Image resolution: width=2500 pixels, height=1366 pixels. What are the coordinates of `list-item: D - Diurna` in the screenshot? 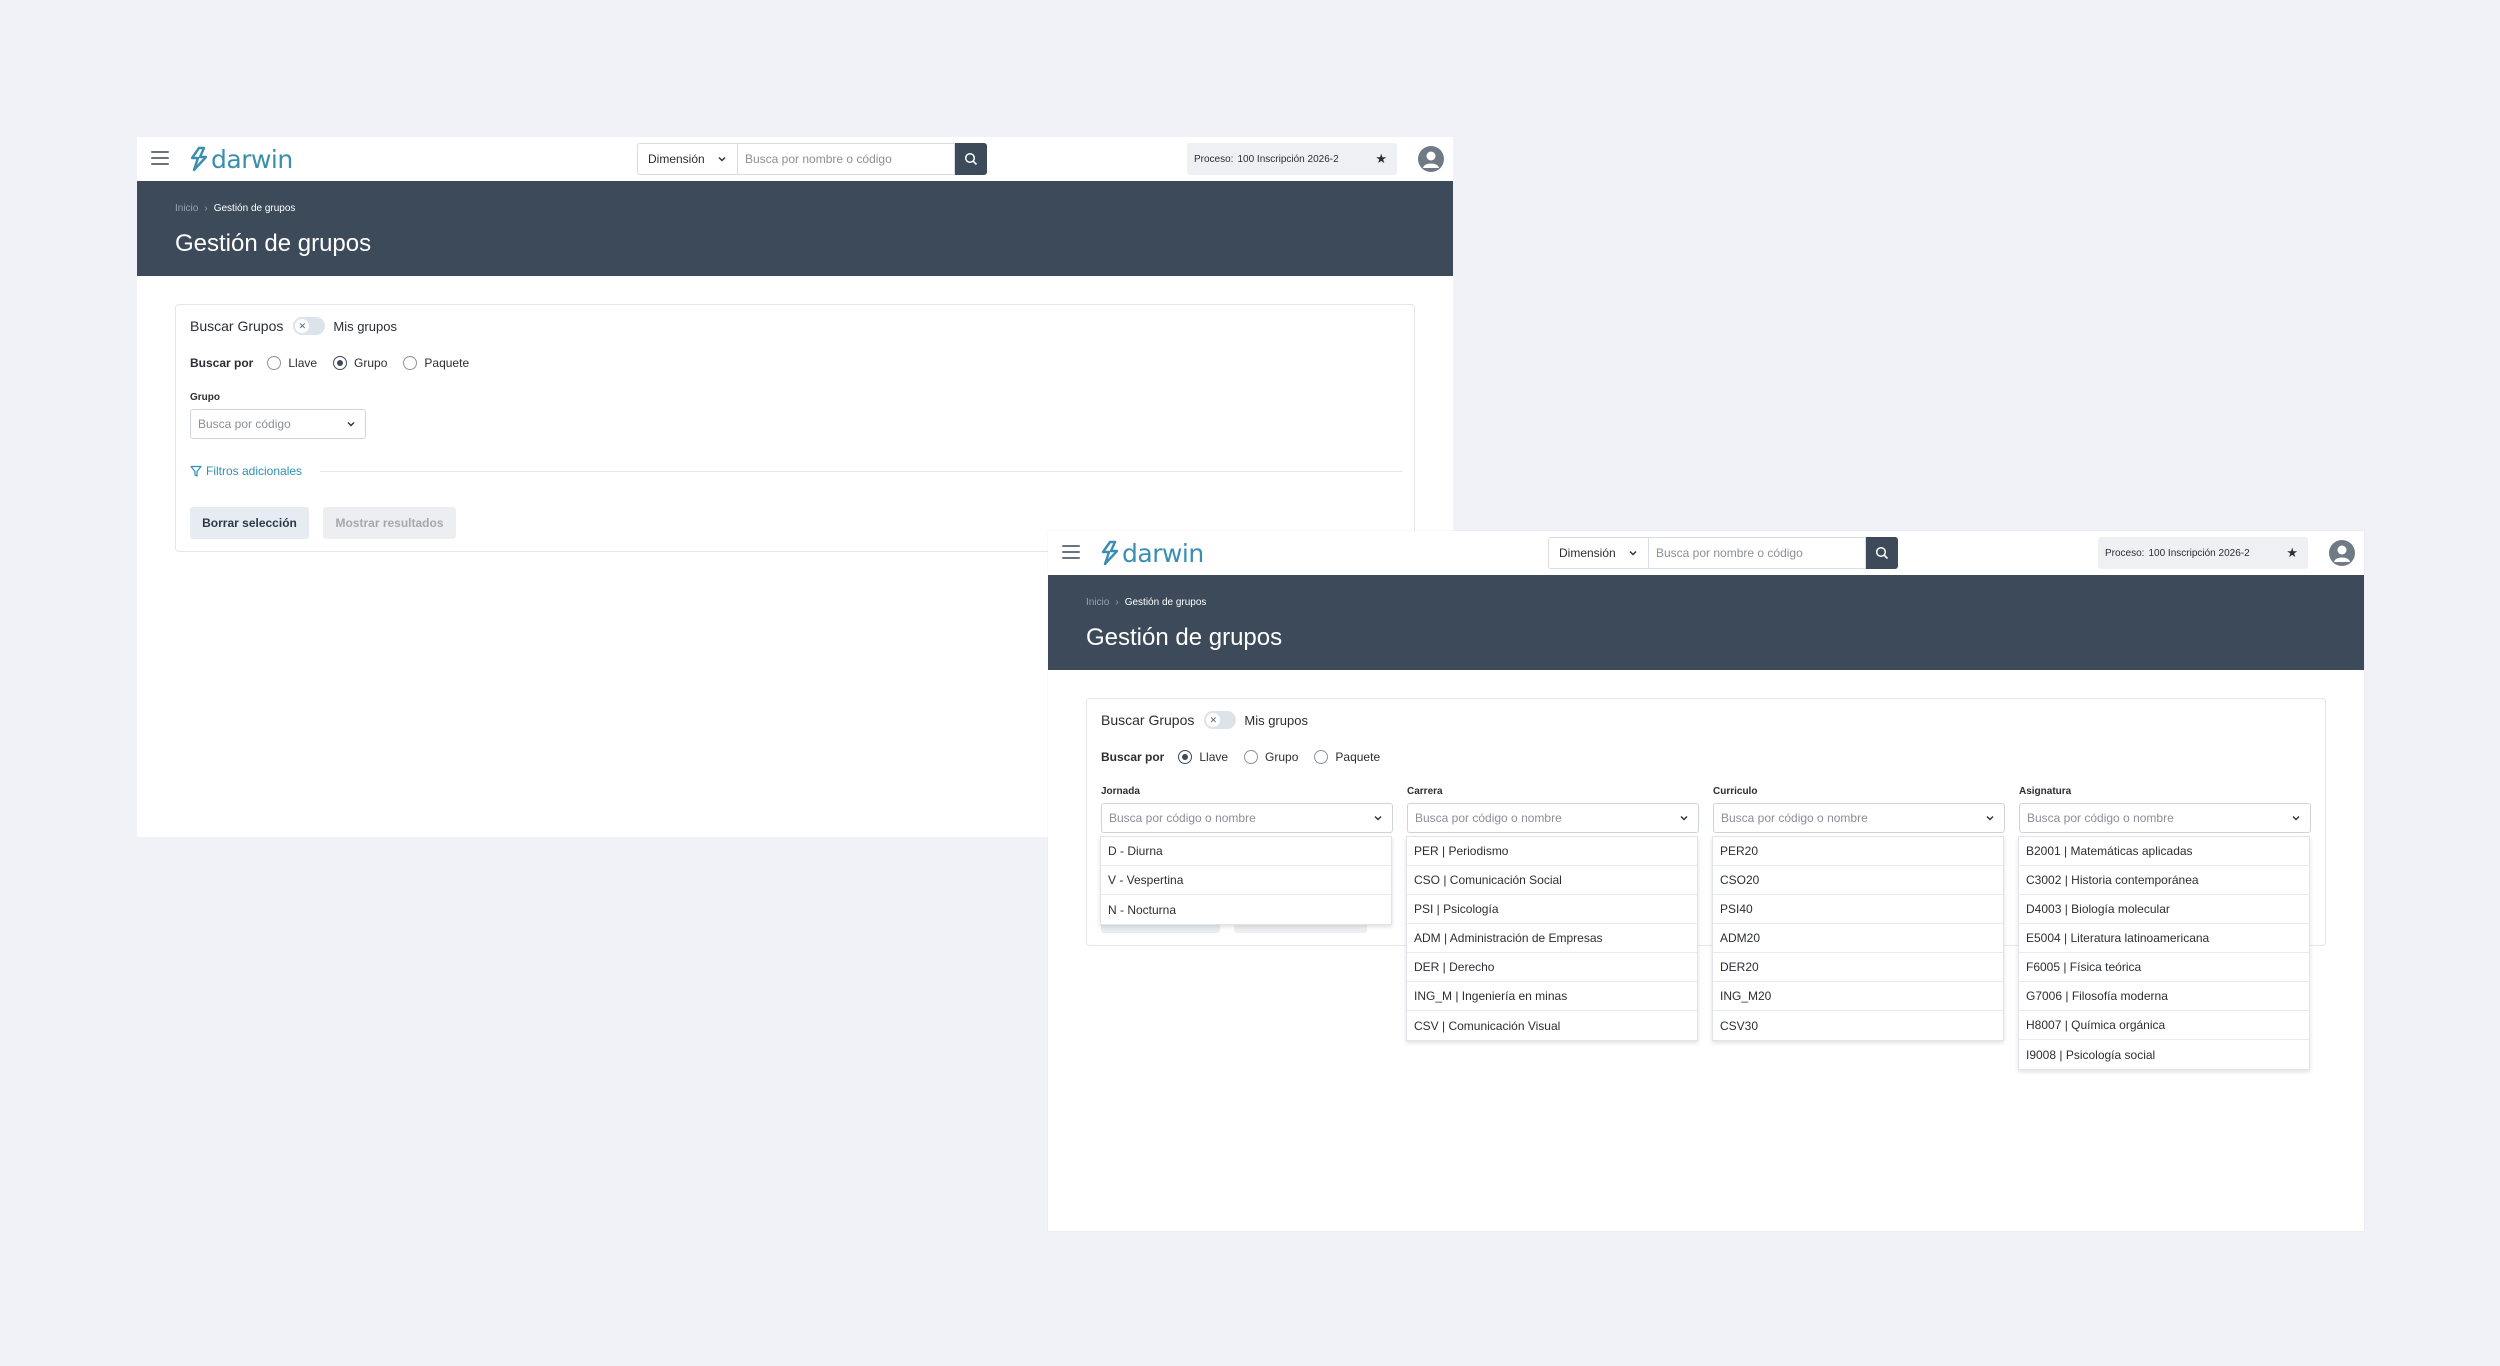 It's located at (1246, 851).